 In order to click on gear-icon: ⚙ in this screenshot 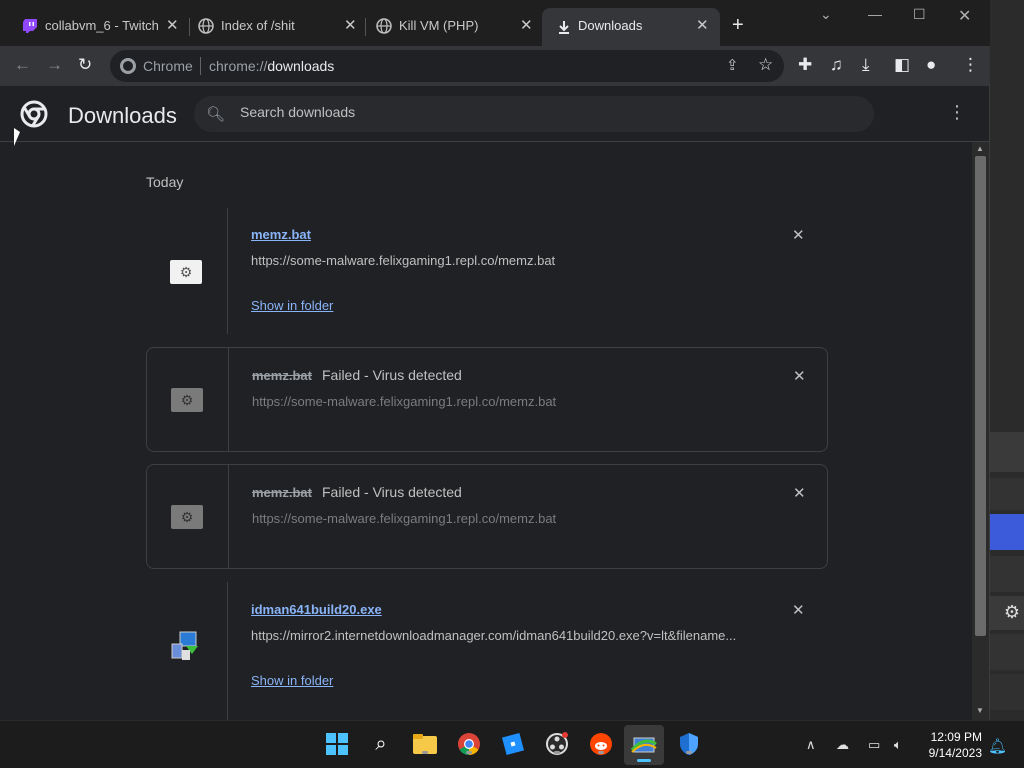, I will do `click(1007, 613)`.